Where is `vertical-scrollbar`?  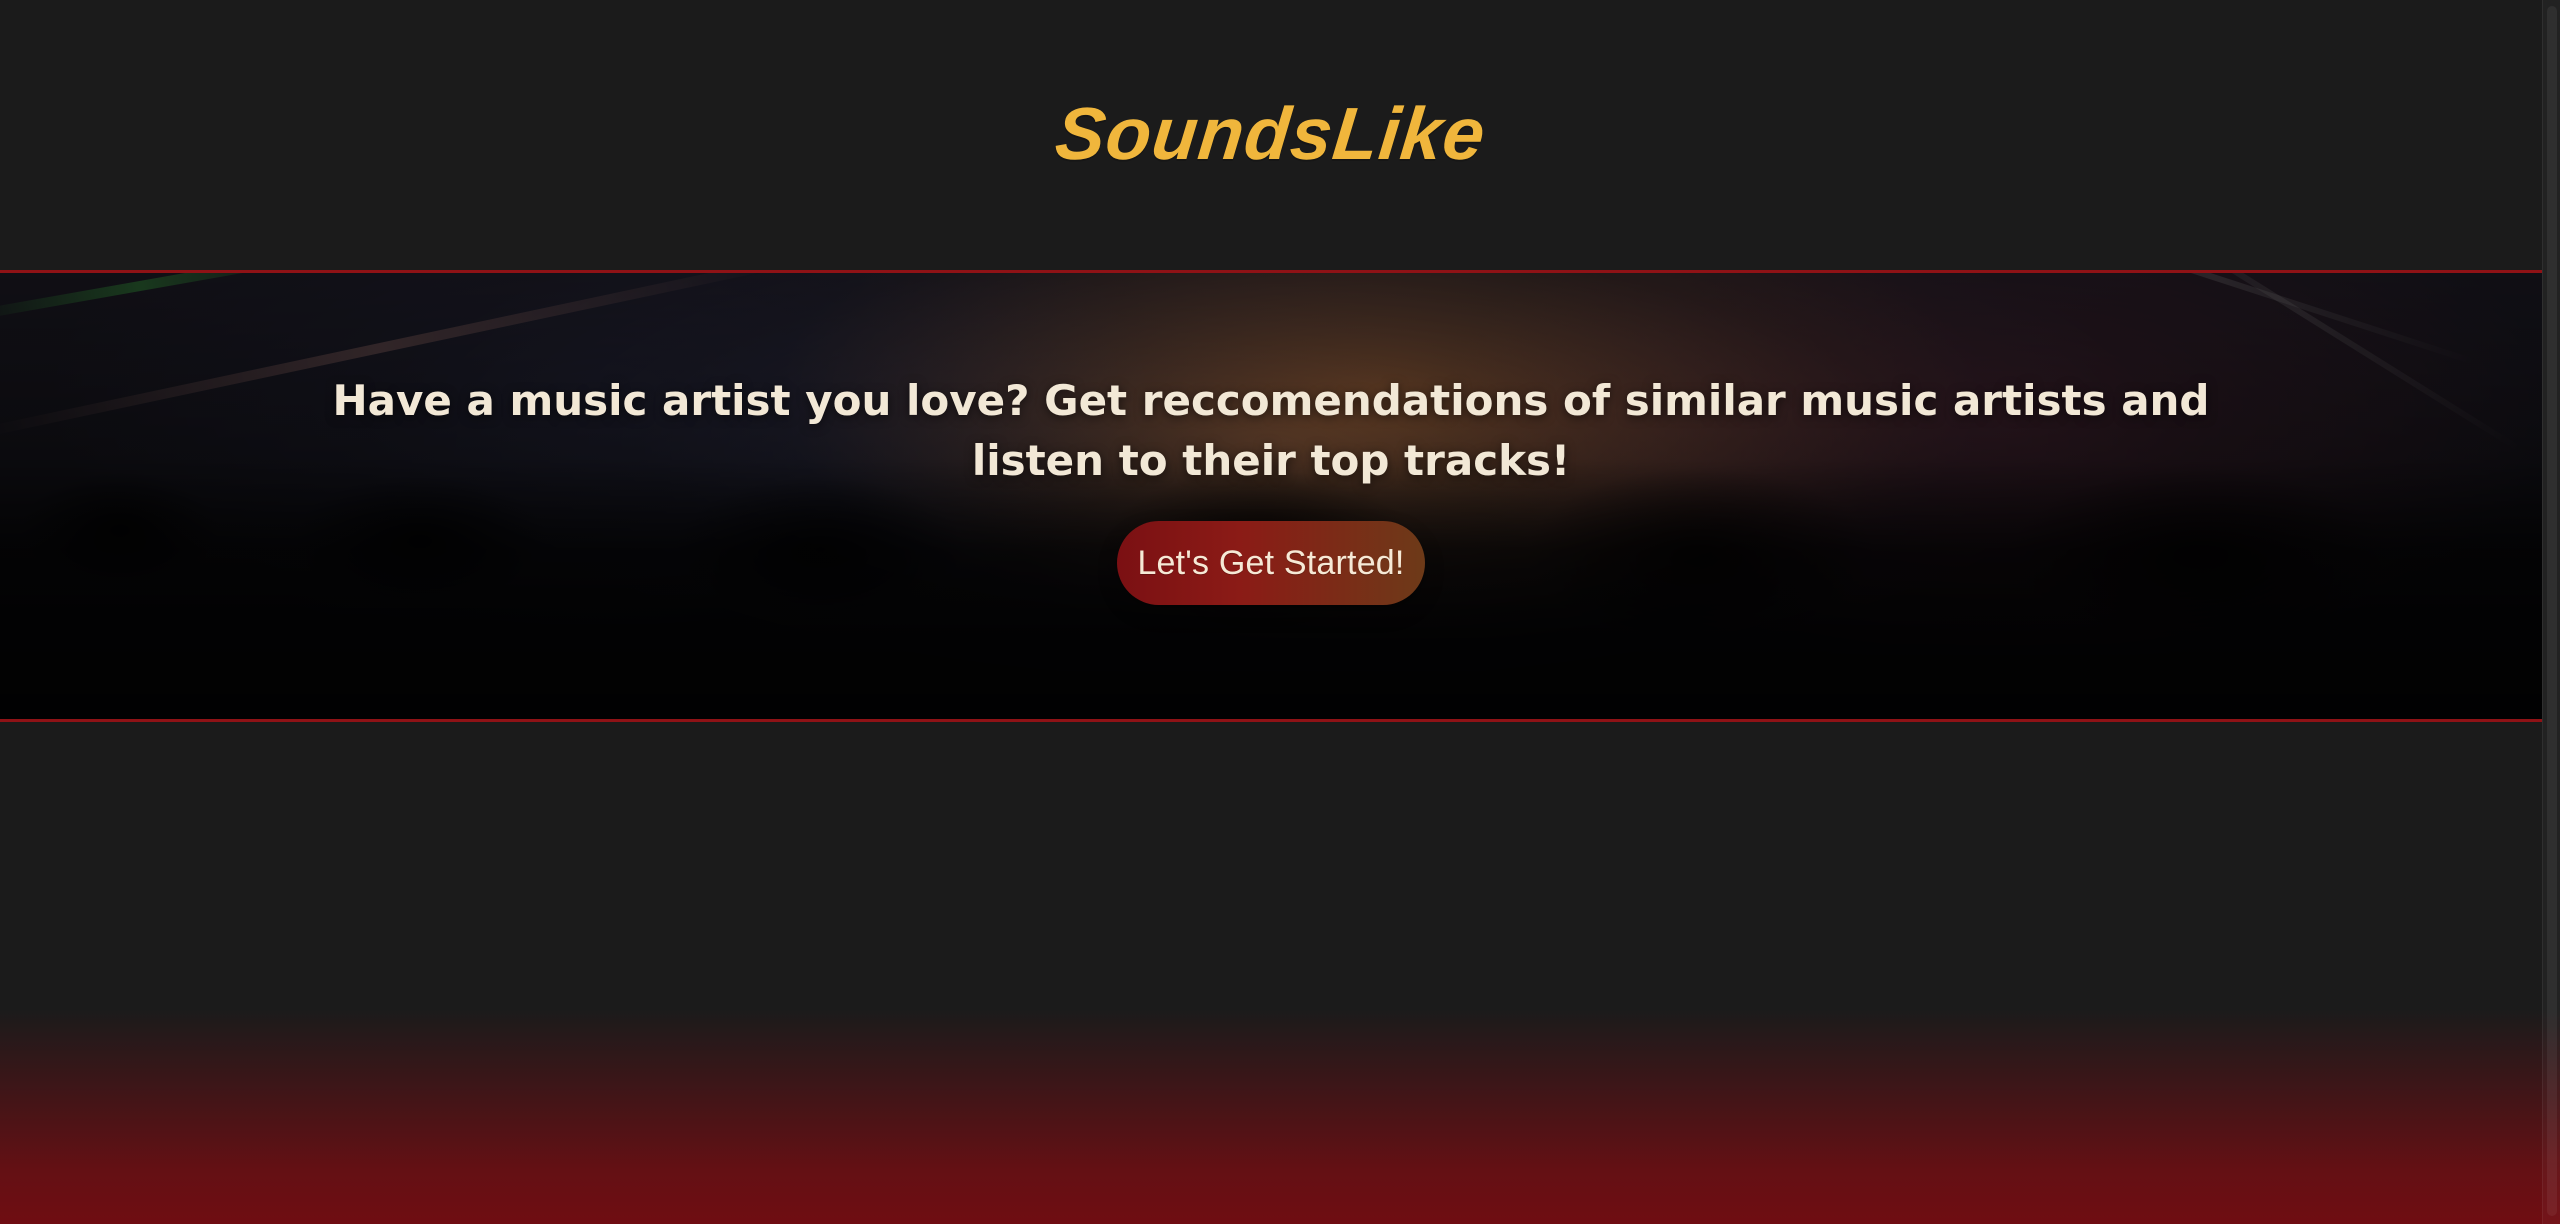 vertical-scrollbar is located at coordinates (2551, 612).